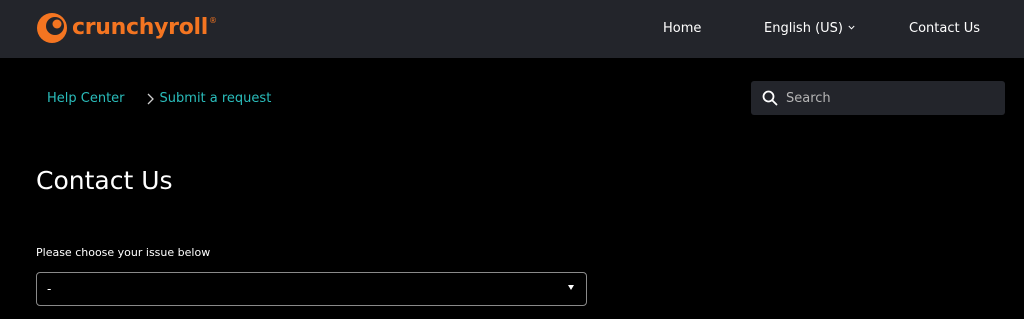  What do you see at coordinates (571, 287) in the screenshot?
I see `caret-down-icon` at bounding box center [571, 287].